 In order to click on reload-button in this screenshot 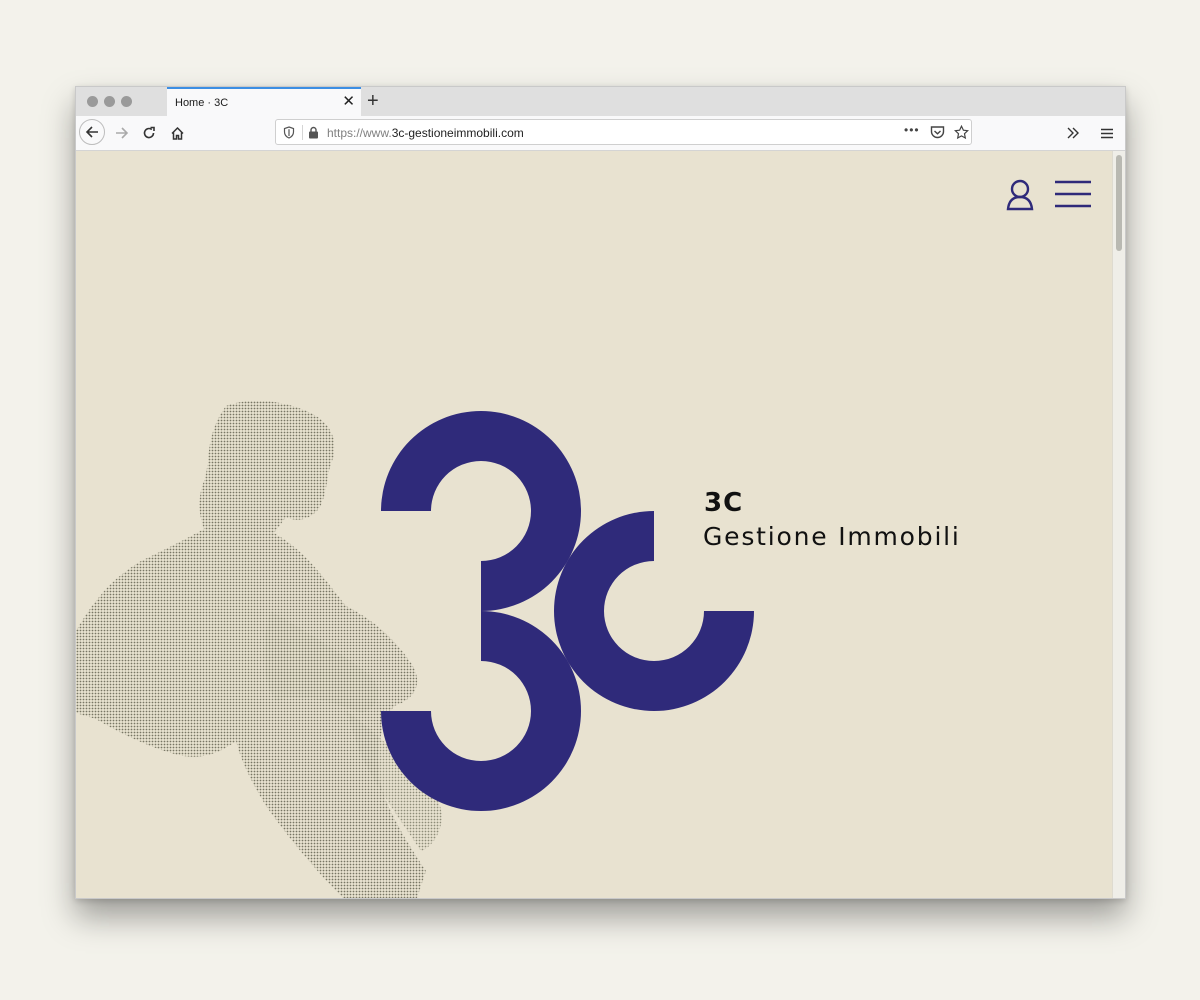, I will do `click(149, 133)`.